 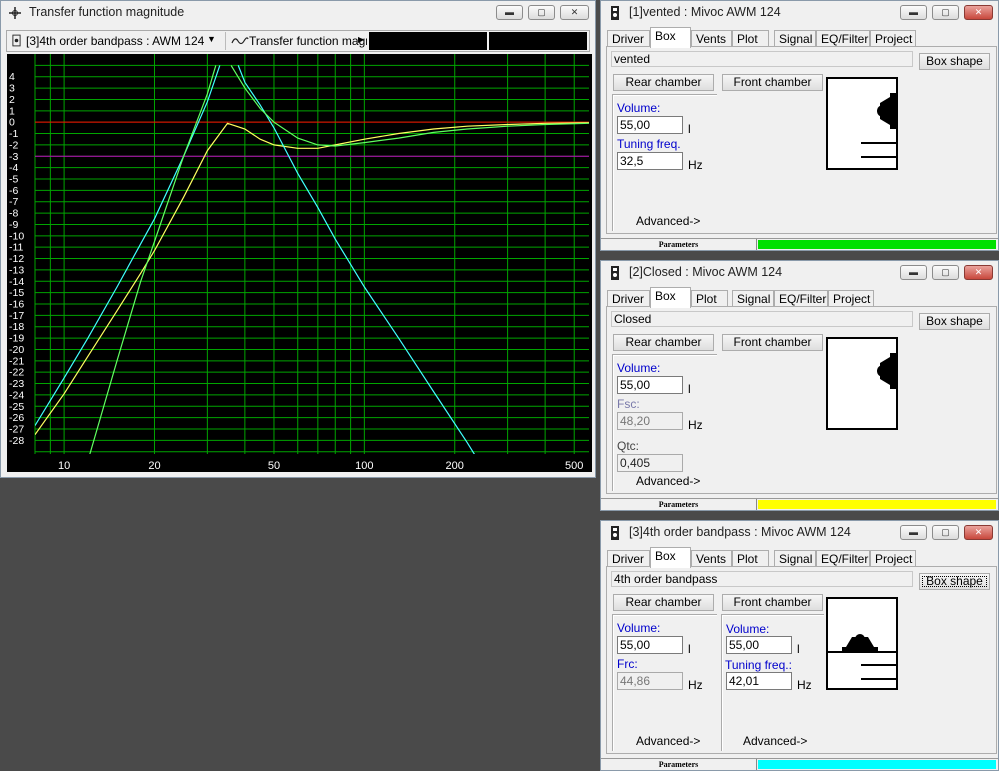 I want to click on y-tick-label: -17, so click(x=16, y=316).